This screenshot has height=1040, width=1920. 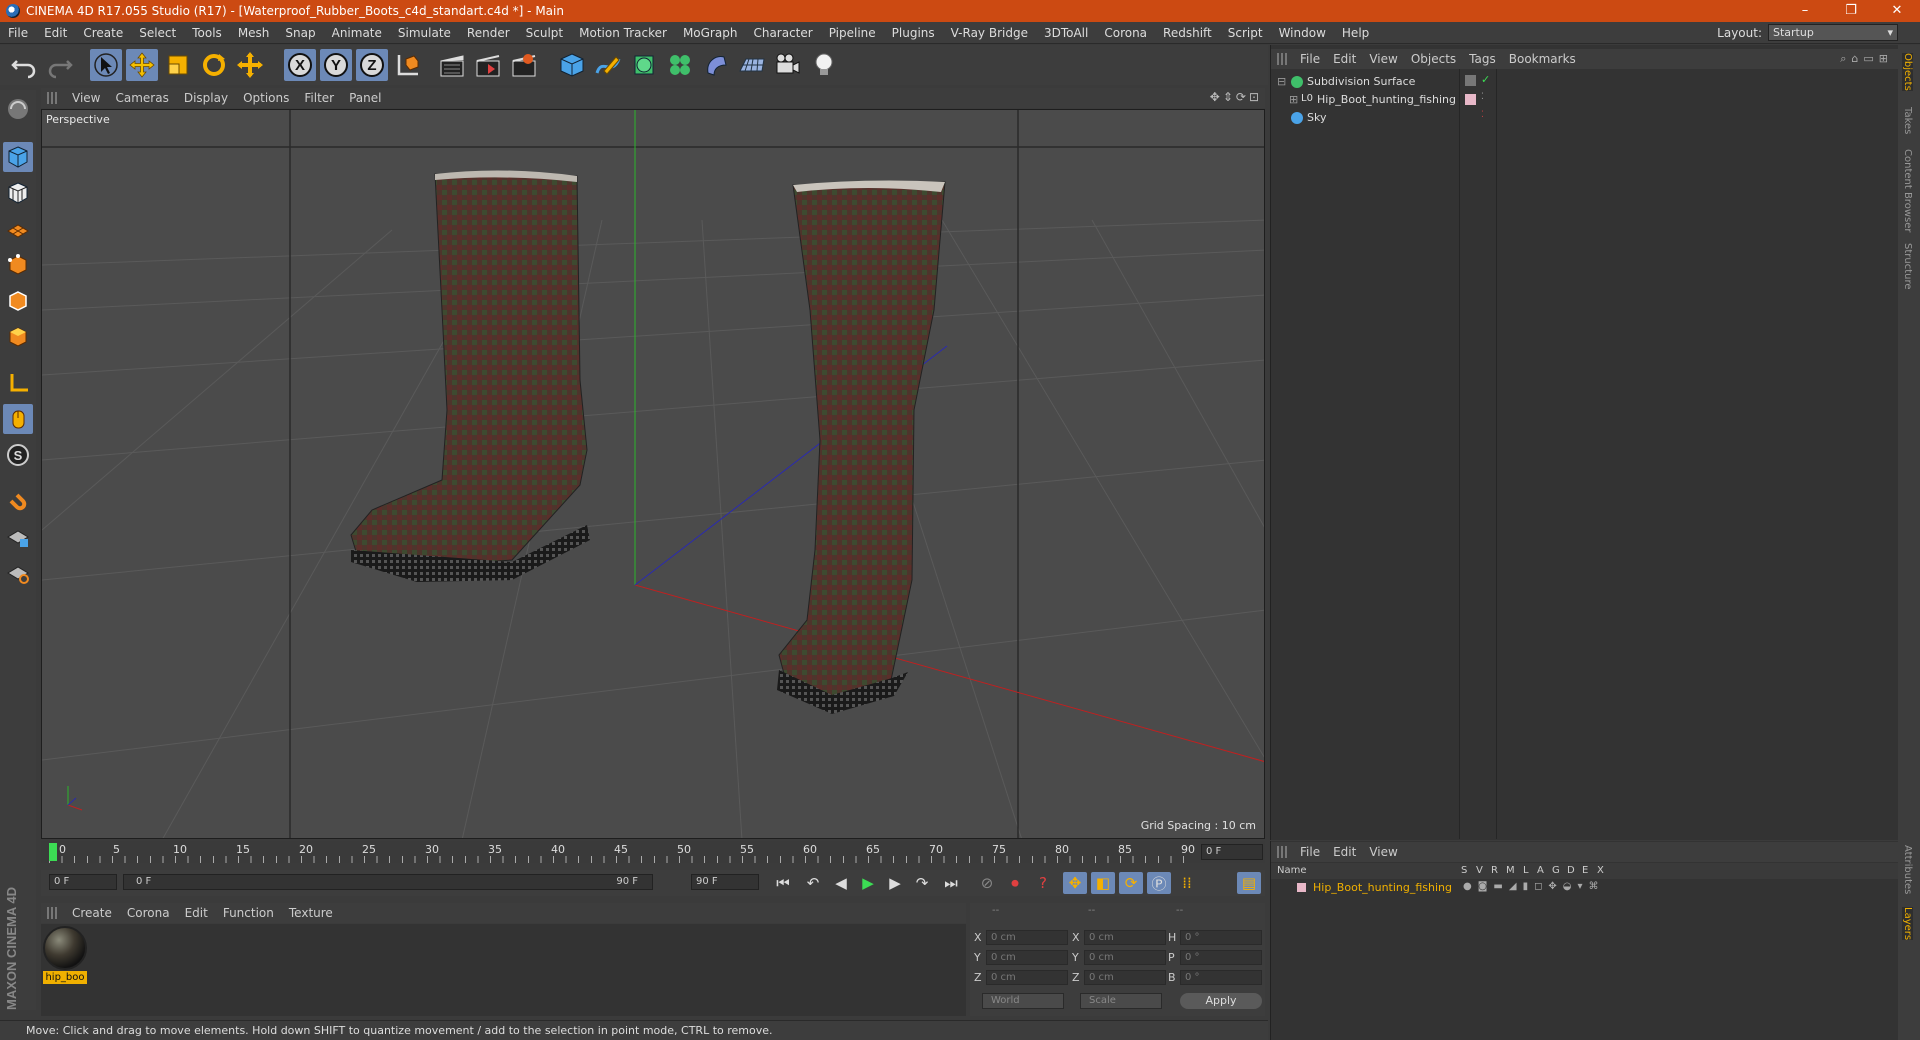 What do you see at coordinates (1355, 33) in the screenshot?
I see `menu-help: Help` at bounding box center [1355, 33].